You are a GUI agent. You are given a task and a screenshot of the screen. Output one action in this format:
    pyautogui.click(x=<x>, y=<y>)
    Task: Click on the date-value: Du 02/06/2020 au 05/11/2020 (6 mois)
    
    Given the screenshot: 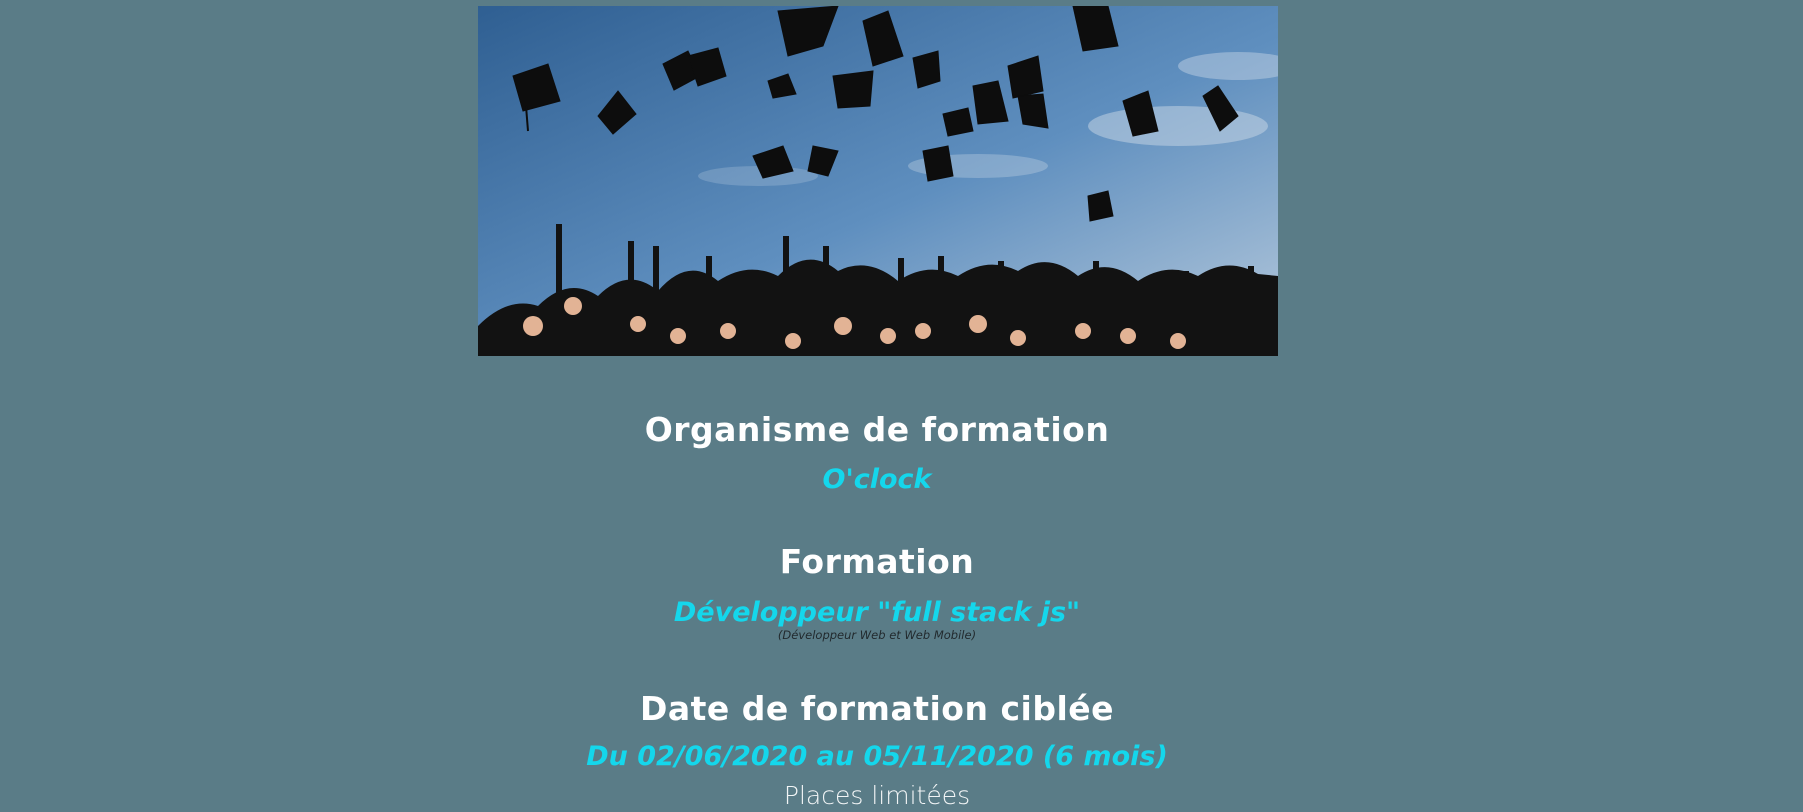 What is the action you would take?
    pyautogui.click(x=877, y=756)
    